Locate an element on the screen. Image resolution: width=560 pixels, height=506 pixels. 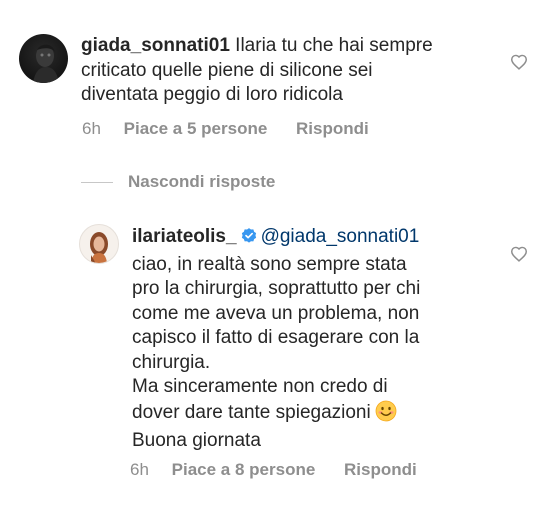
comment-body-line: ciao, in realtà sono sempre stata is located at coordinates (269, 264).